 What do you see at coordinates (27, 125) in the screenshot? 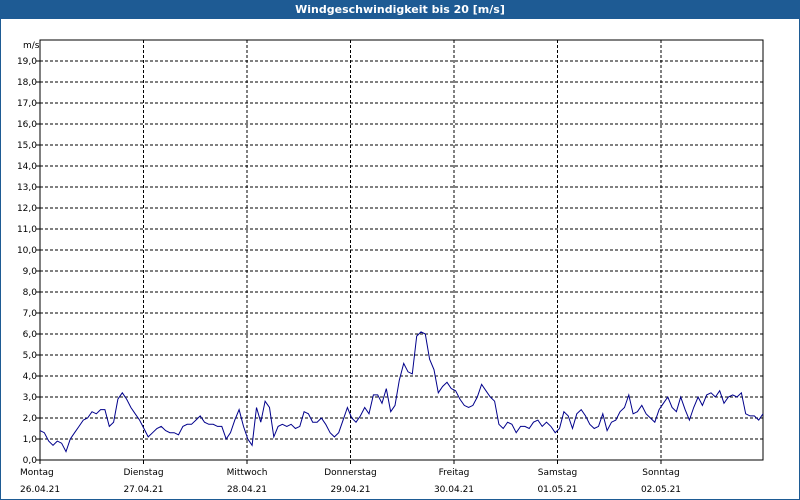
I see `y-tick-label: 16,0` at bounding box center [27, 125].